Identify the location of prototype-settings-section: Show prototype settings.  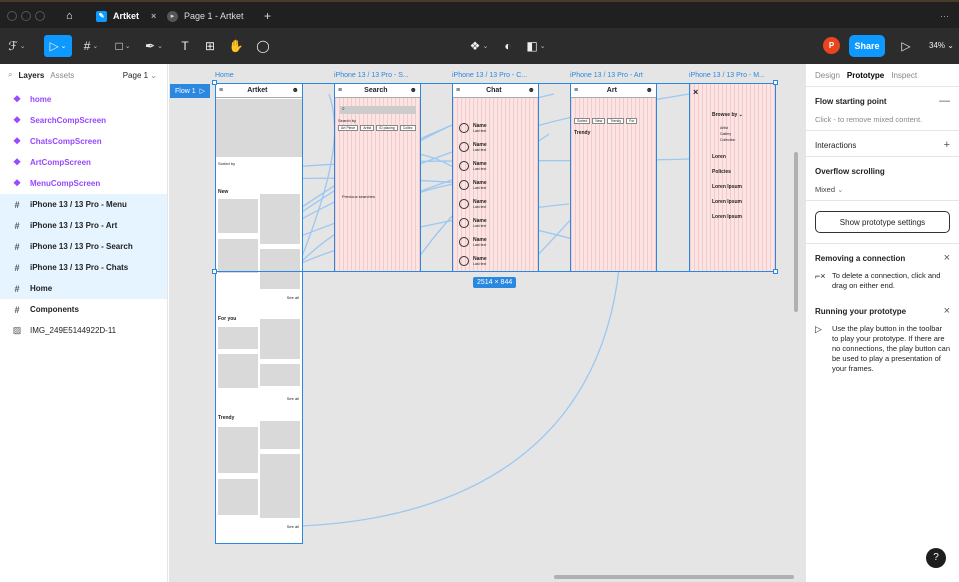
(882, 222).